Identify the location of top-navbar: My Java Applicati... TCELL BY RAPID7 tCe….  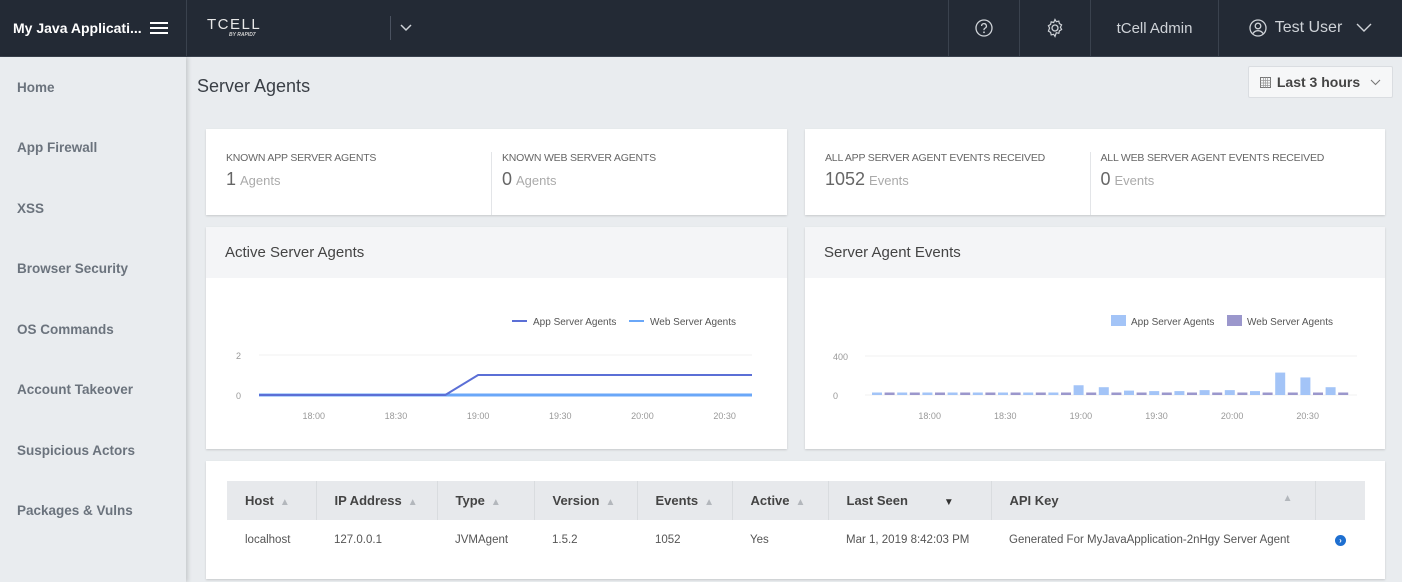
(701, 28).